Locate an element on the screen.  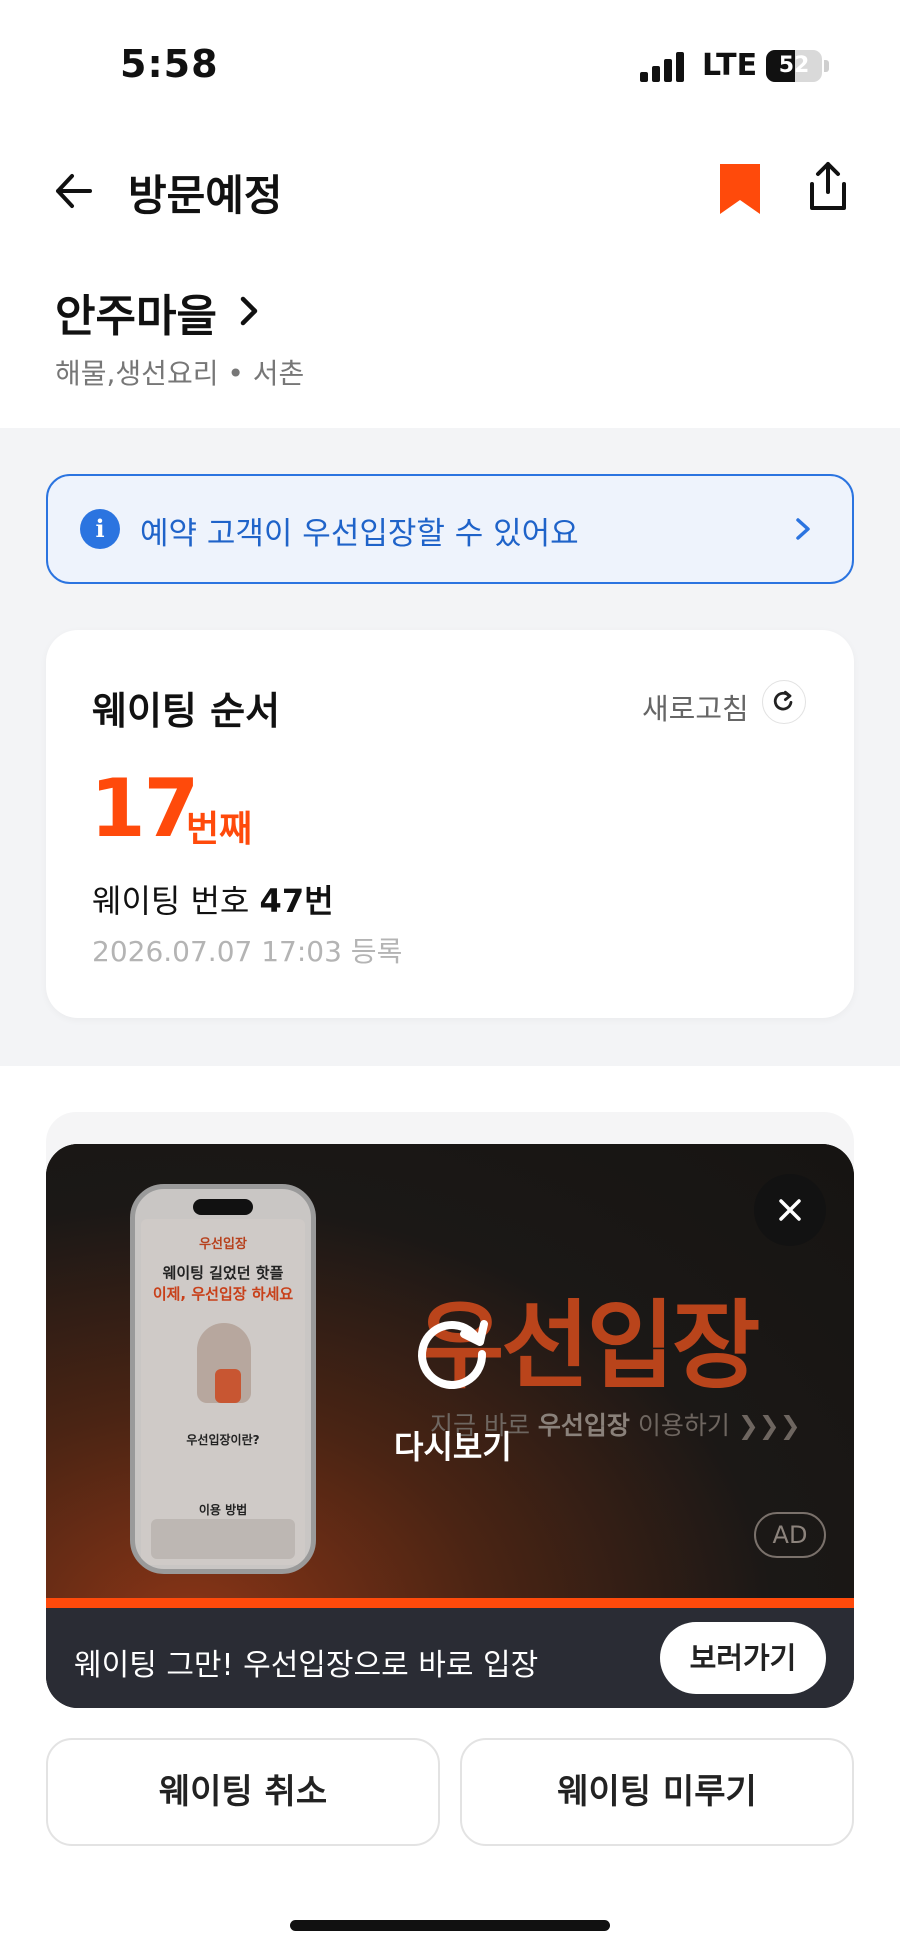
info-icon: i is located at coordinates (100, 529).